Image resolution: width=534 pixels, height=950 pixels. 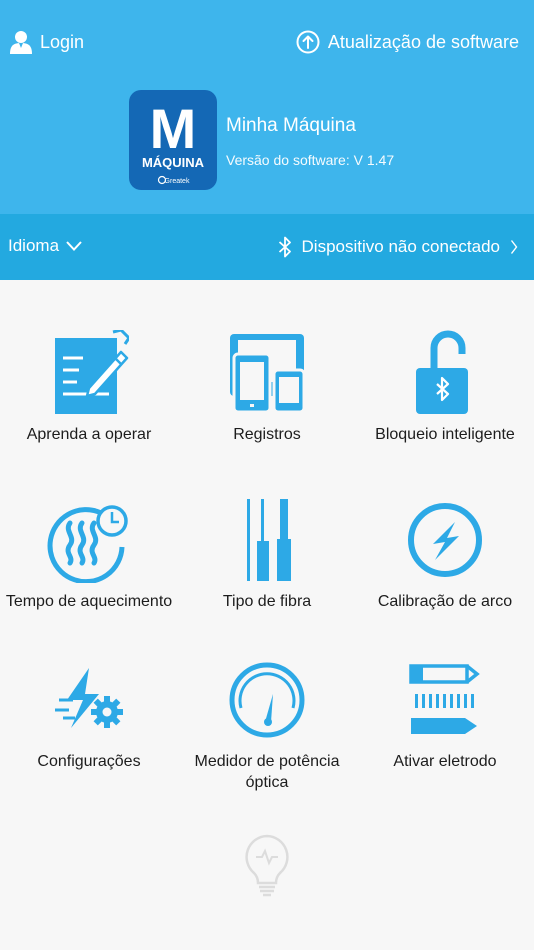 What do you see at coordinates (445, 540) in the screenshot?
I see `arc-calibration-icon` at bounding box center [445, 540].